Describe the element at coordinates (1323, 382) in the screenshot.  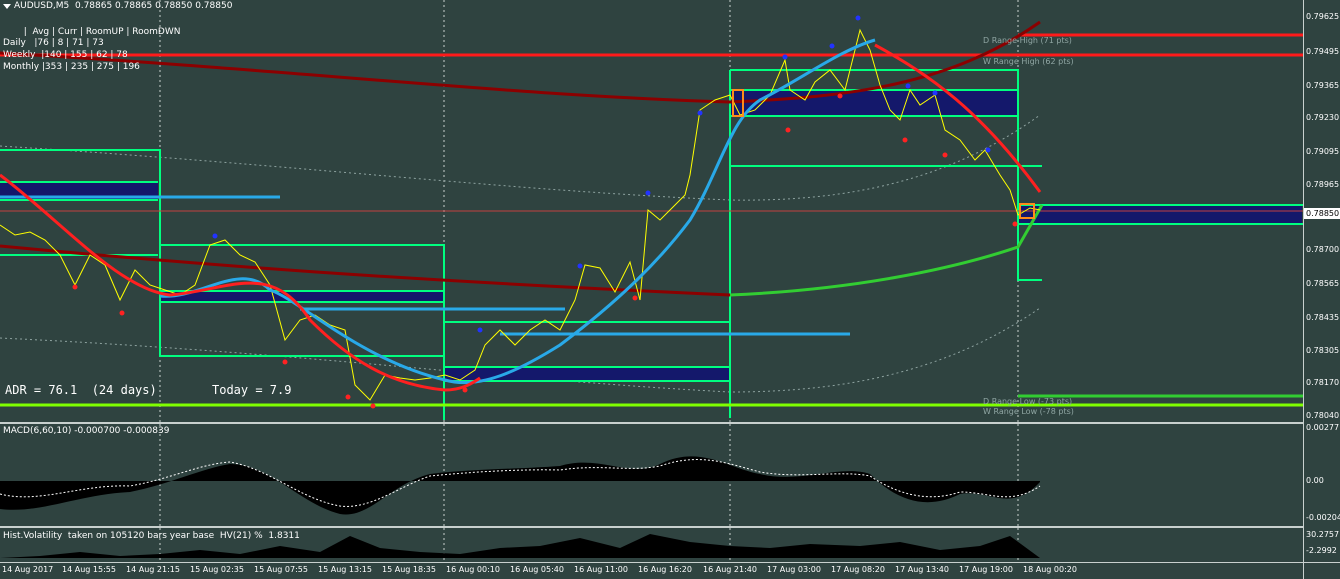
I see `price-tick: 0.78170` at that location.